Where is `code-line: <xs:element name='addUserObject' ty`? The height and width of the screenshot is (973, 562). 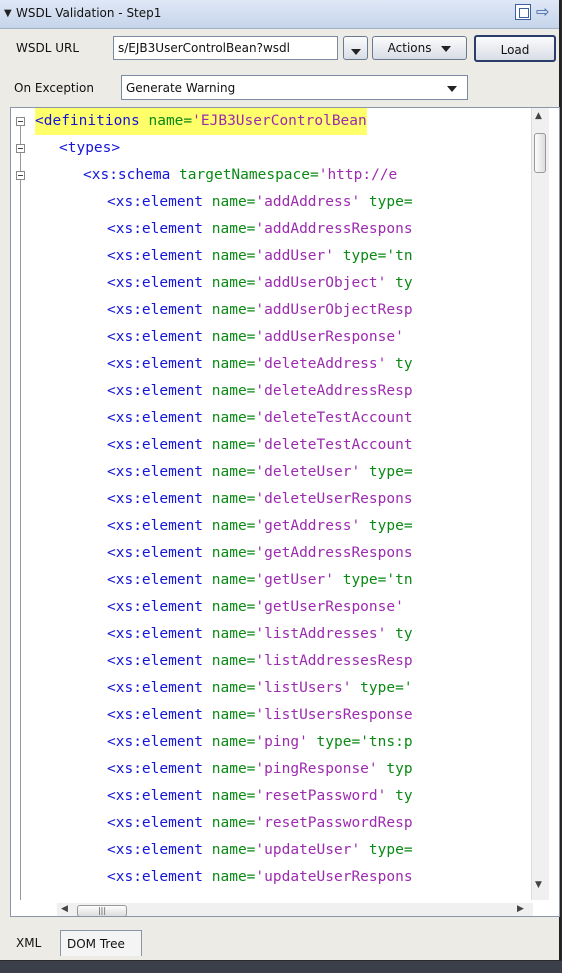
code-line: <xs:element name='addUserObject' ty is located at coordinates (224, 283).